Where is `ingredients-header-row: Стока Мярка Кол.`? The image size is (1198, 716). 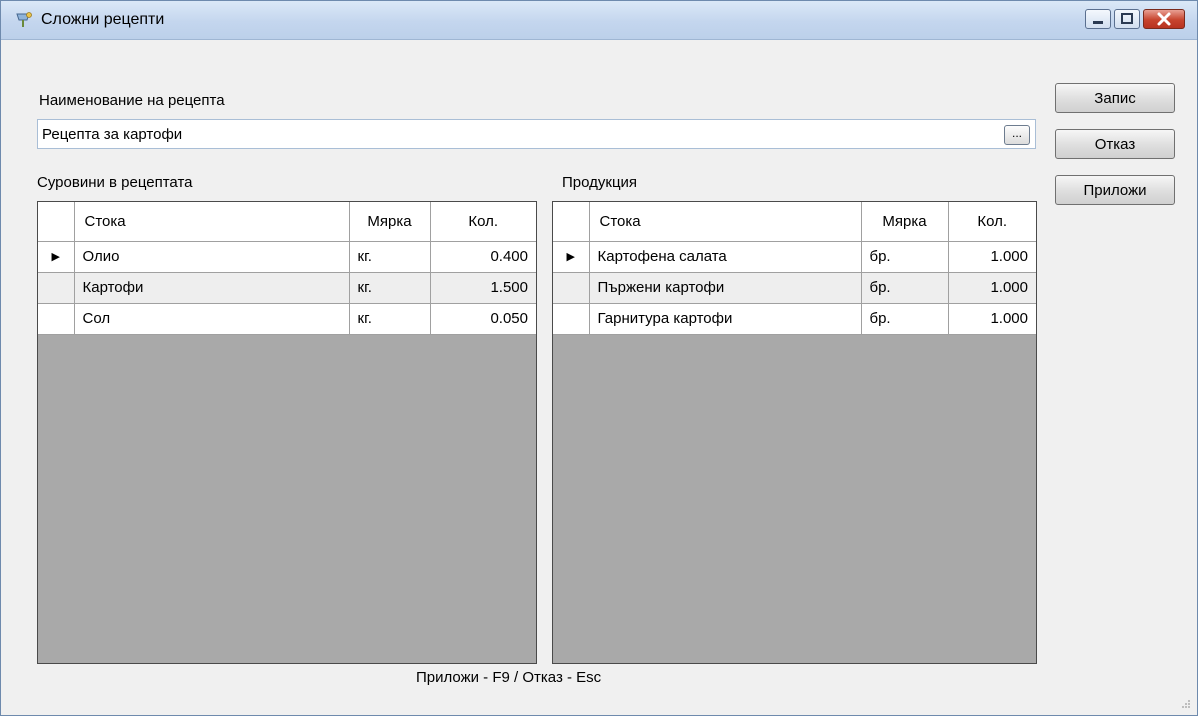 ingredients-header-row: Стока Мярка Кол. is located at coordinates (287, 222).